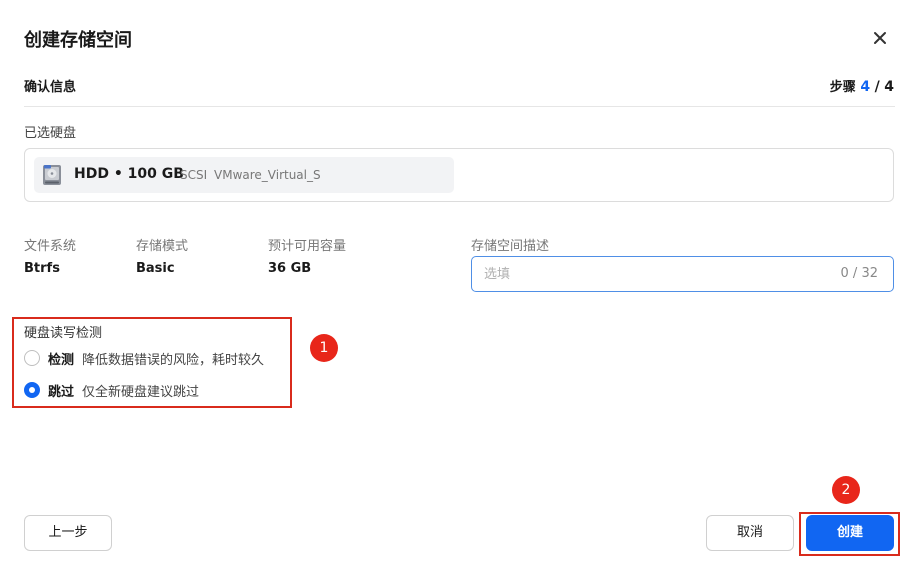  I want to click on disk-type-size: HDD • 100 GB, so click(129, 174).